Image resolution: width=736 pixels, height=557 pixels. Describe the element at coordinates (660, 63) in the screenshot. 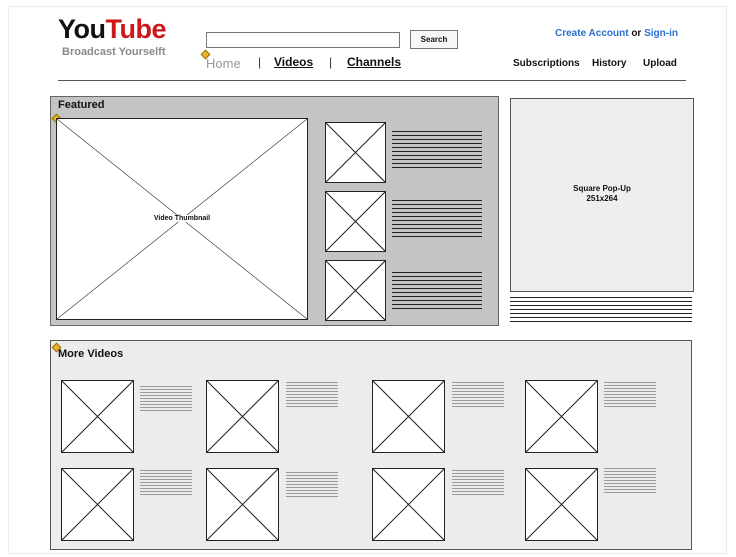

I see `upload-link: Upload` at that location.